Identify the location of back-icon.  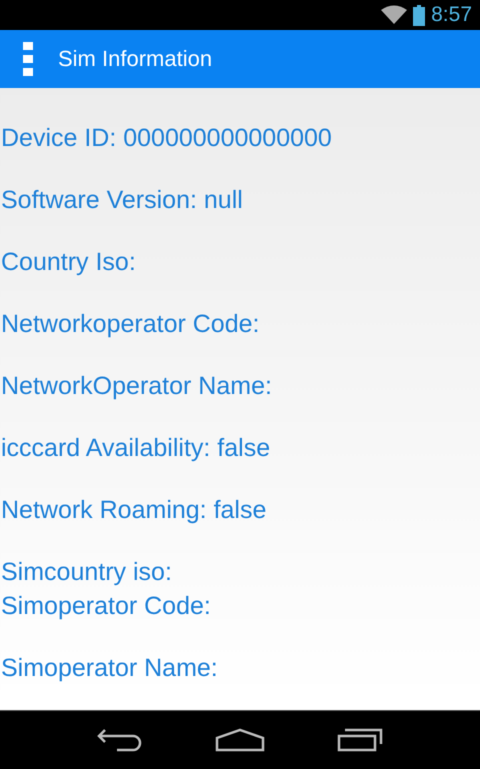
(120, 740).